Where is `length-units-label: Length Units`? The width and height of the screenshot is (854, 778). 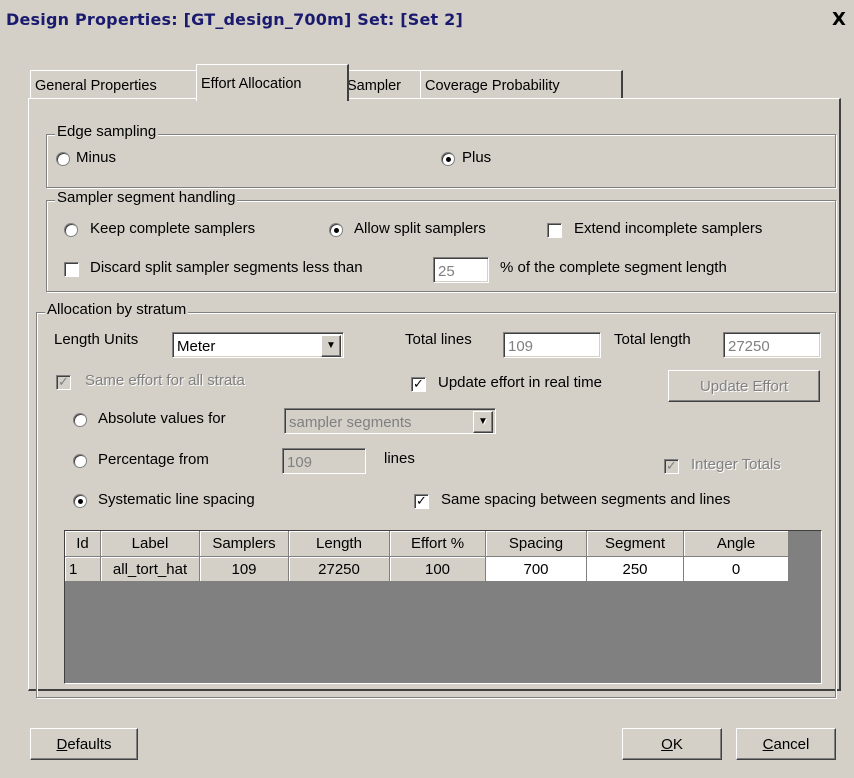
length-units-label: Length Units is located at coordinates (96, 339).